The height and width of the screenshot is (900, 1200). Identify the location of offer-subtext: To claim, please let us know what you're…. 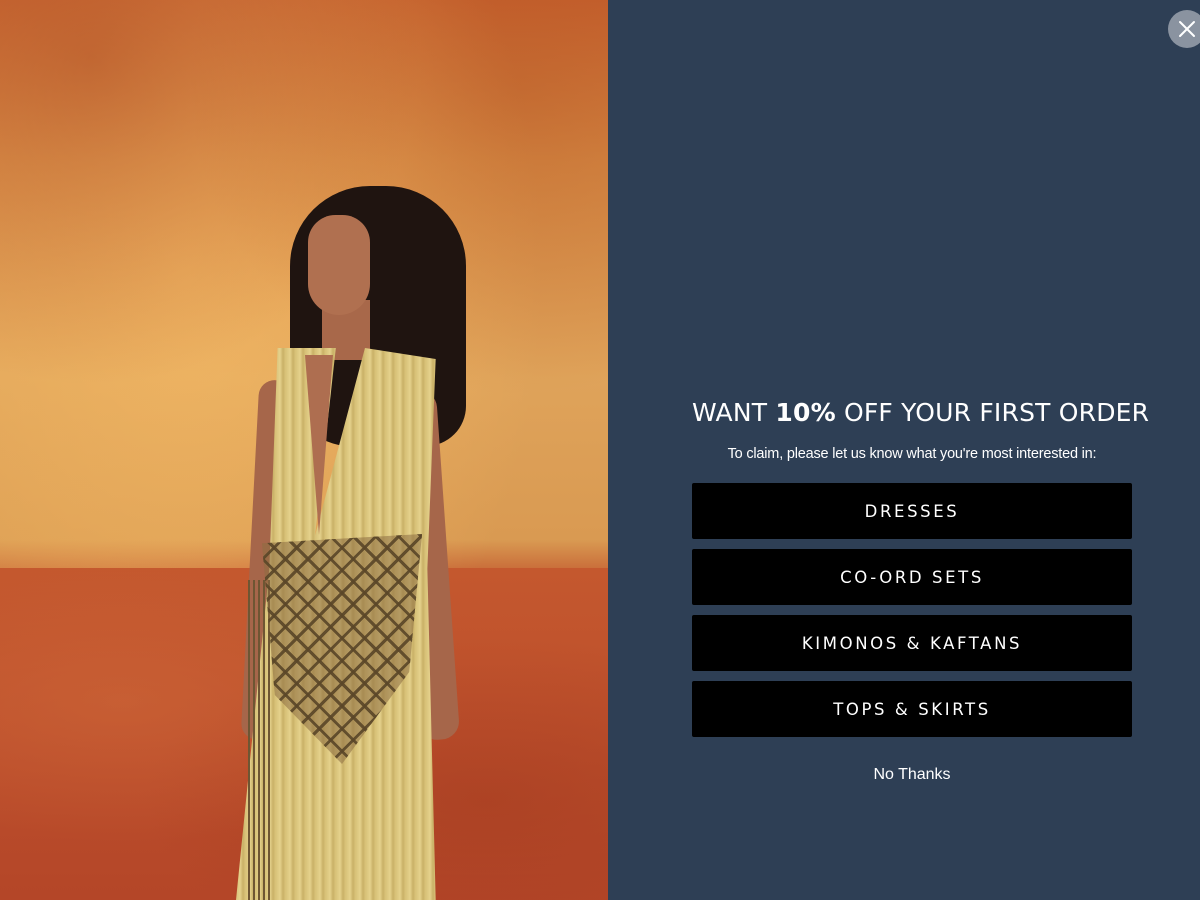
(912, 454).